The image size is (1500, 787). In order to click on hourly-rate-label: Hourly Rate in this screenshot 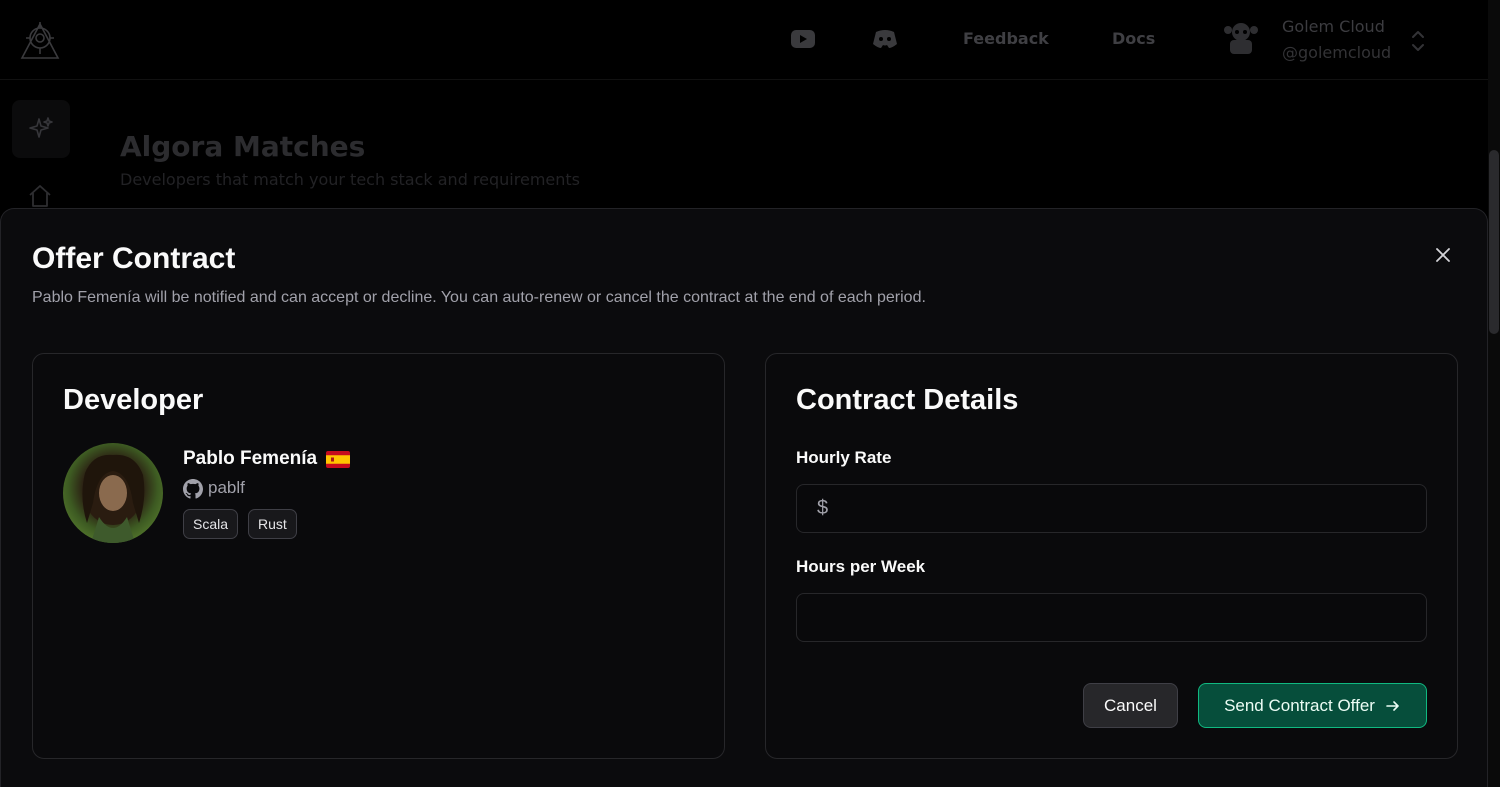, I will do `click(844, 457)`.